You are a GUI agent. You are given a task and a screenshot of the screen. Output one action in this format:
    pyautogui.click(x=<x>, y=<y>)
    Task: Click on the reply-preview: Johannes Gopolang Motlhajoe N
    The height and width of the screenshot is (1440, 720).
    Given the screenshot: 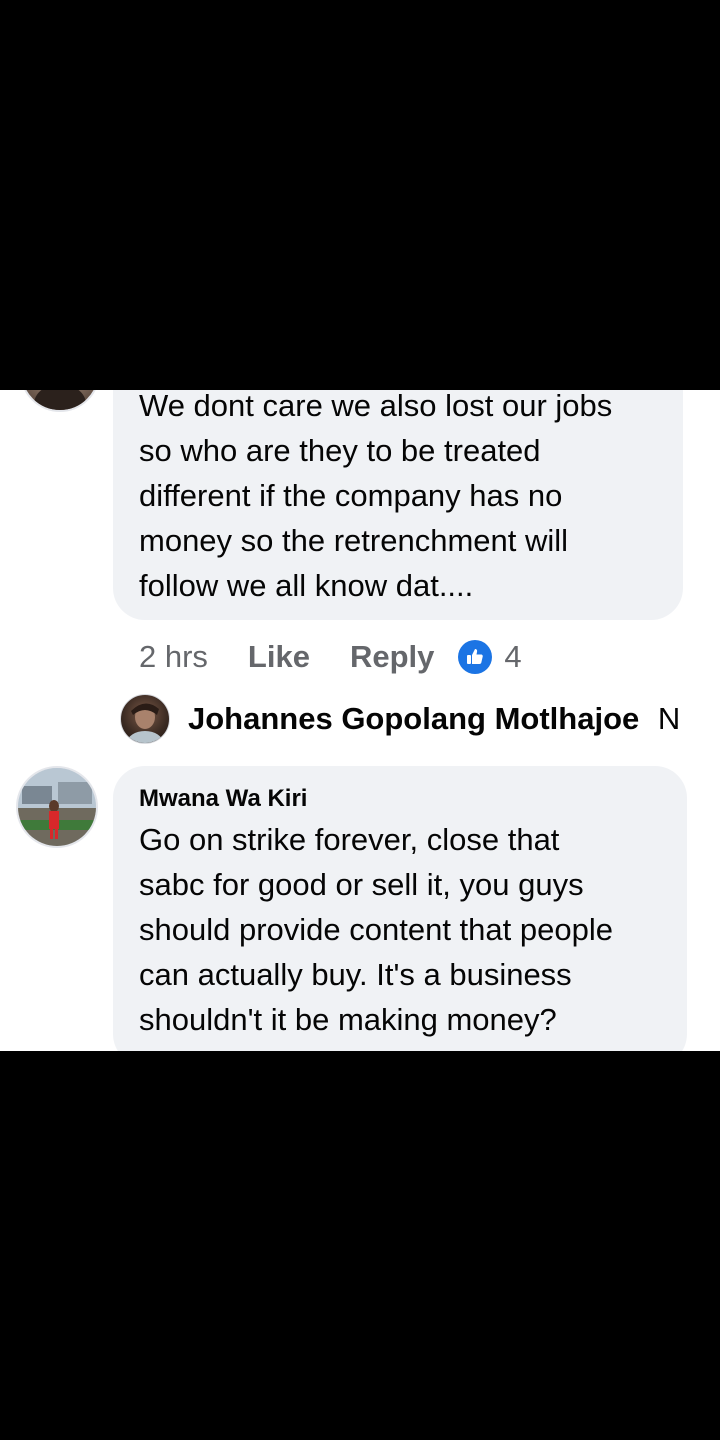 What is the action you would take?
    pyautogui.click(x=410, y=719)
    